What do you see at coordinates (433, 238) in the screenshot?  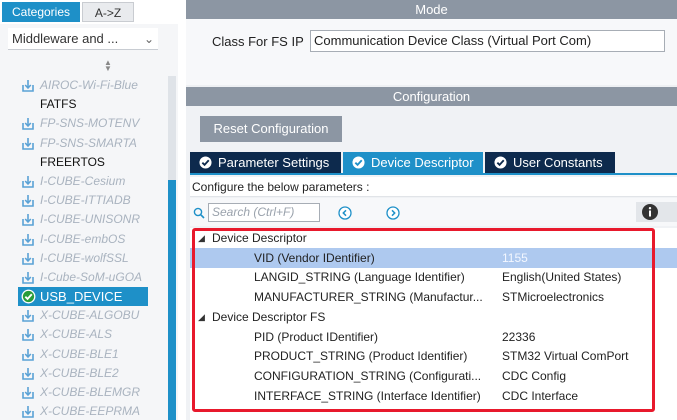 I see `tree-group: ◢ Device Descriptor` at bounding box center [433, 238].